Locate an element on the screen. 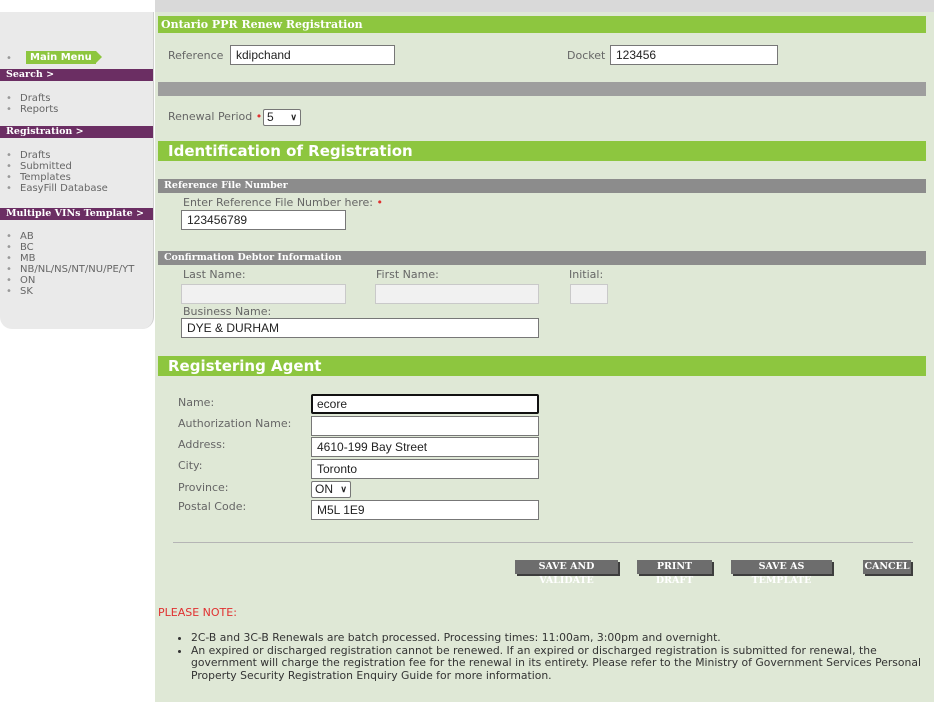 The image size is (934, 702). sidebar-item-bc: • BC is located at coordinates (79, 247).